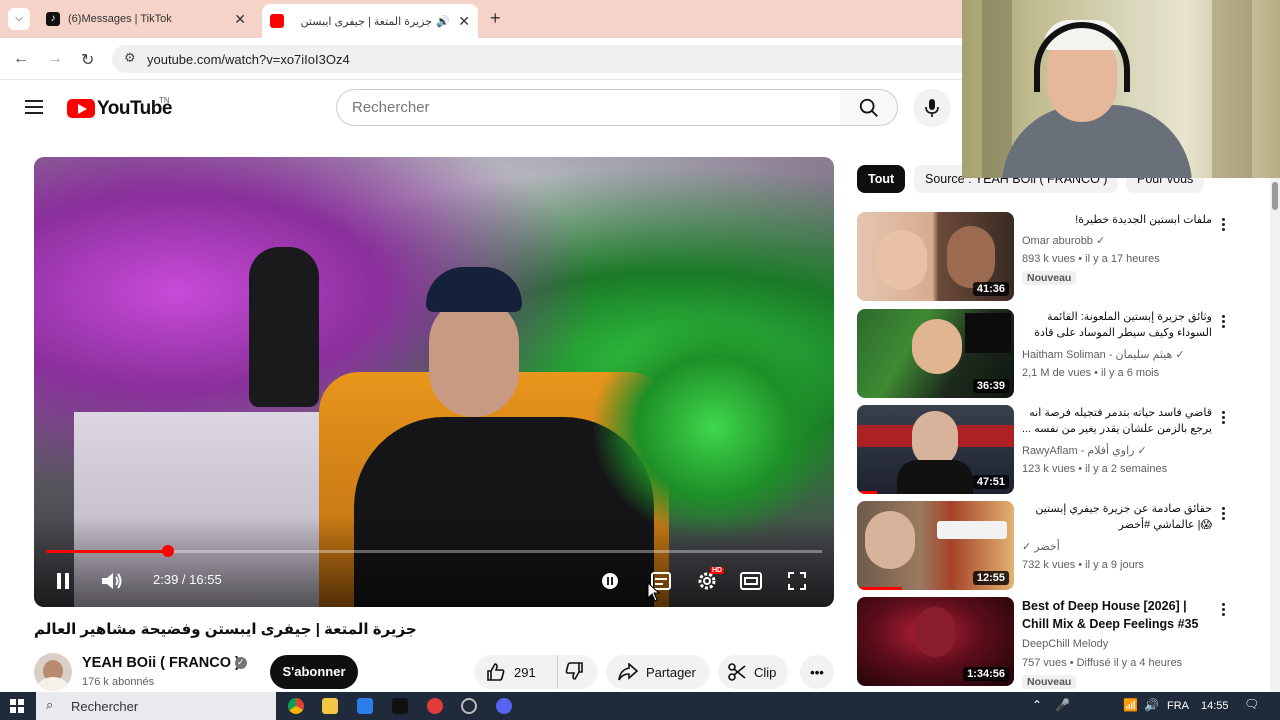  Describe the element at coordinates (797, 583) in the screenshot. I see `fullscreen-button` at that location.